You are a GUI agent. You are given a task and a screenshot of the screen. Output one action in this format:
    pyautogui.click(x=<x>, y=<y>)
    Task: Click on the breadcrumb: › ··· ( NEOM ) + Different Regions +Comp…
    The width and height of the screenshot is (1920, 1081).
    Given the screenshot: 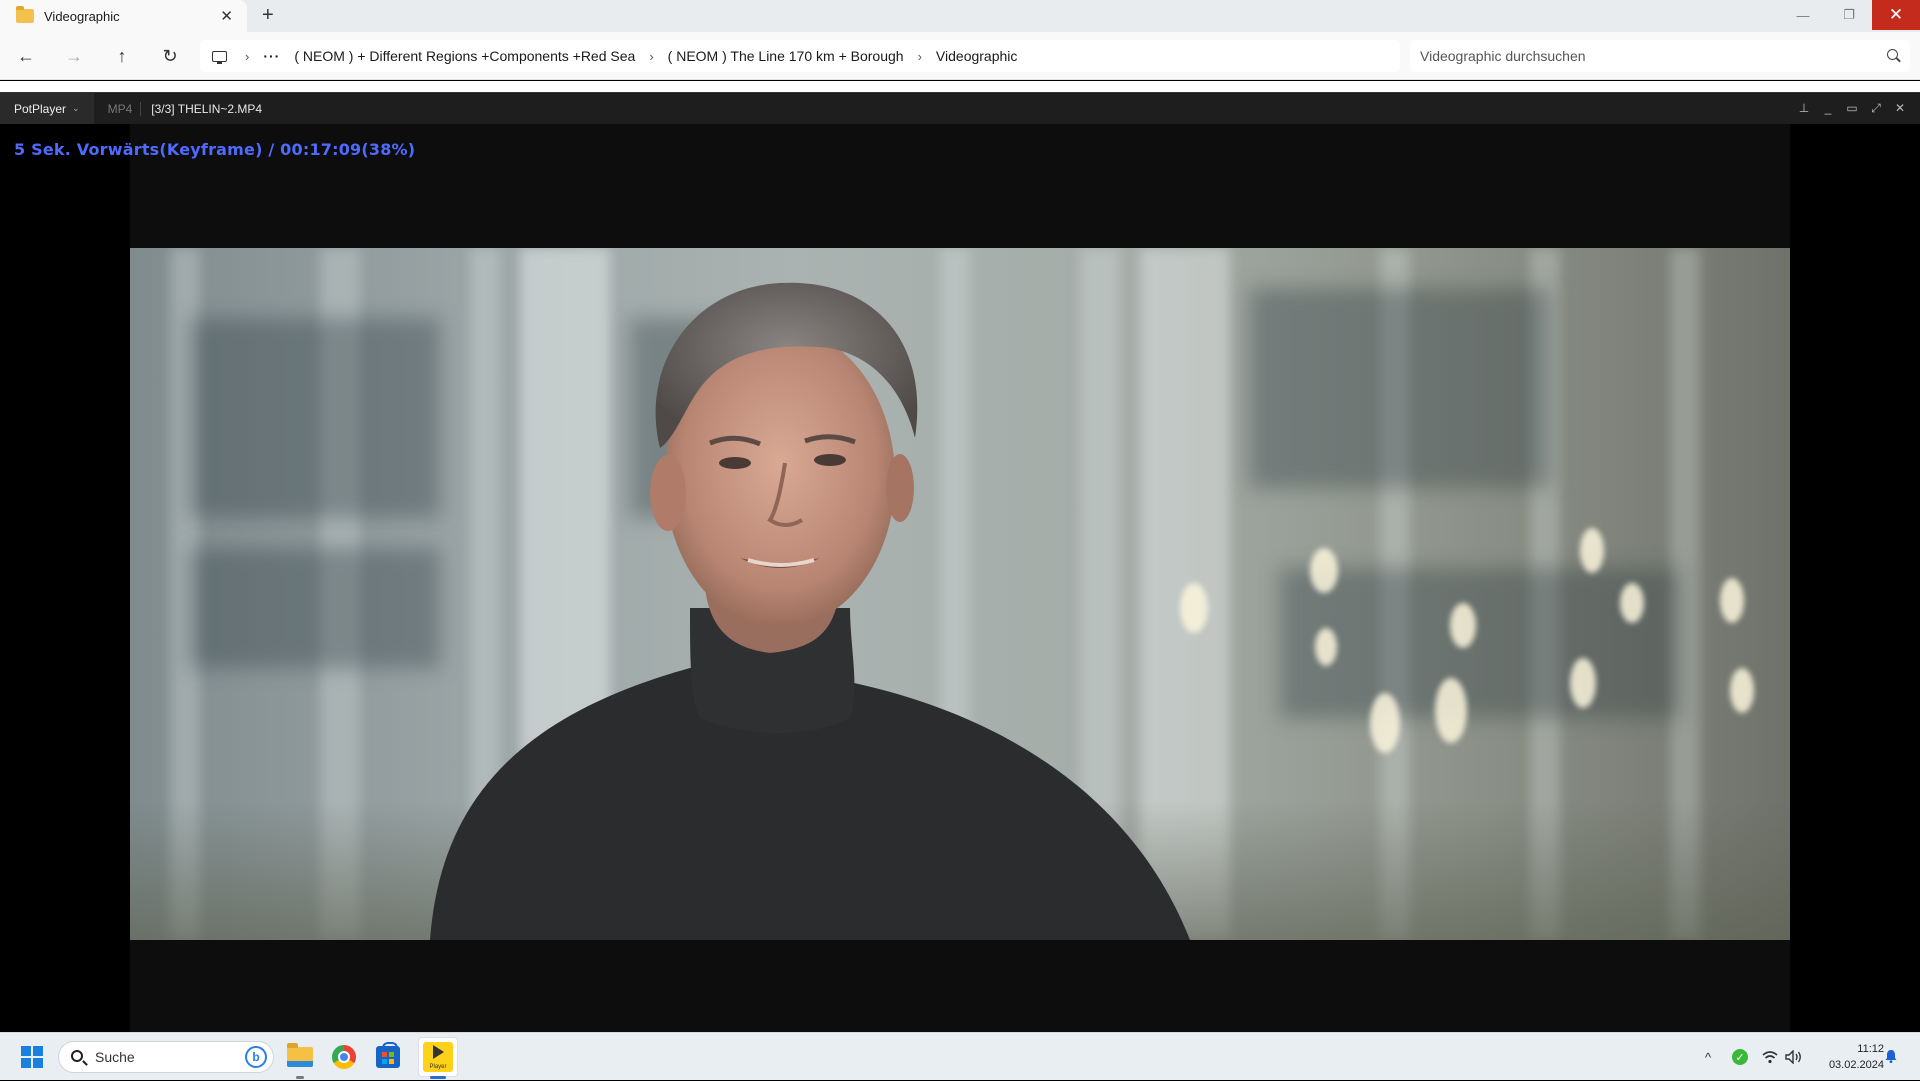 What is the action you would take?
    pyautogui.click(x=800, y=56)
    